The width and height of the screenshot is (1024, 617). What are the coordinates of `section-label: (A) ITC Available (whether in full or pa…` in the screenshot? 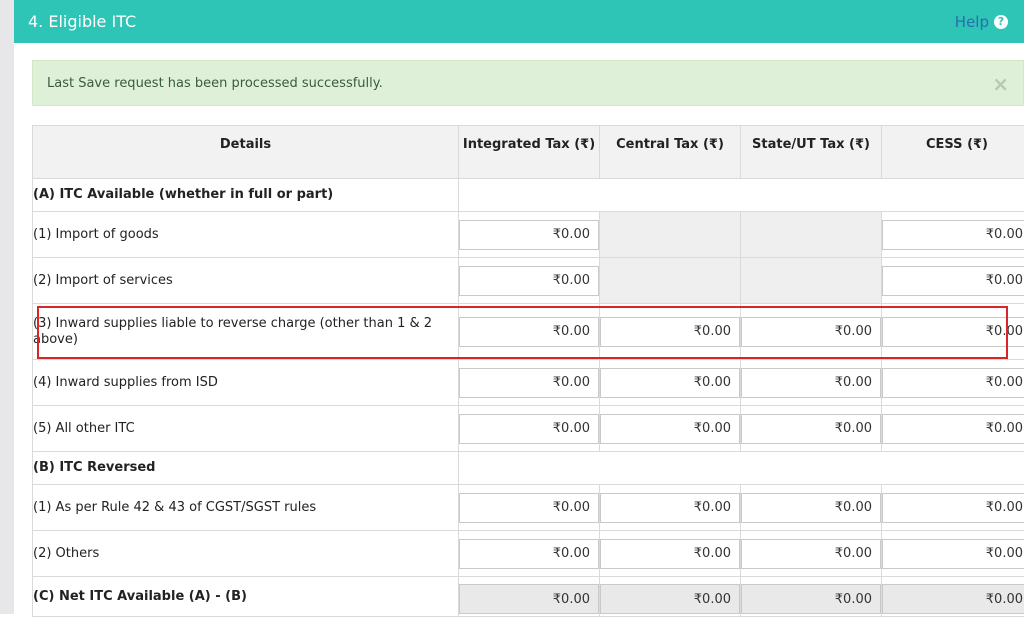 It's located at (246, 195).